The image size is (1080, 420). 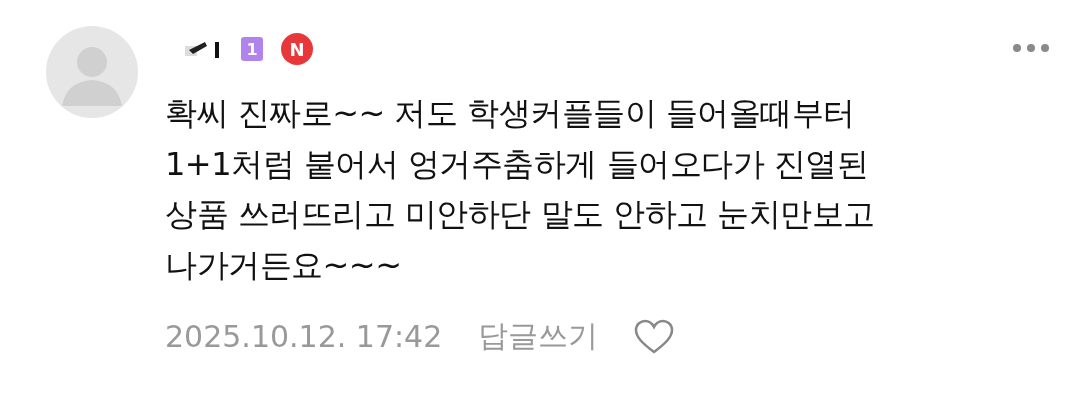 What do you see at coordinates (252, 49) in the screenshot?
I see `level-badge: 1` at bounding box center [252, 49].